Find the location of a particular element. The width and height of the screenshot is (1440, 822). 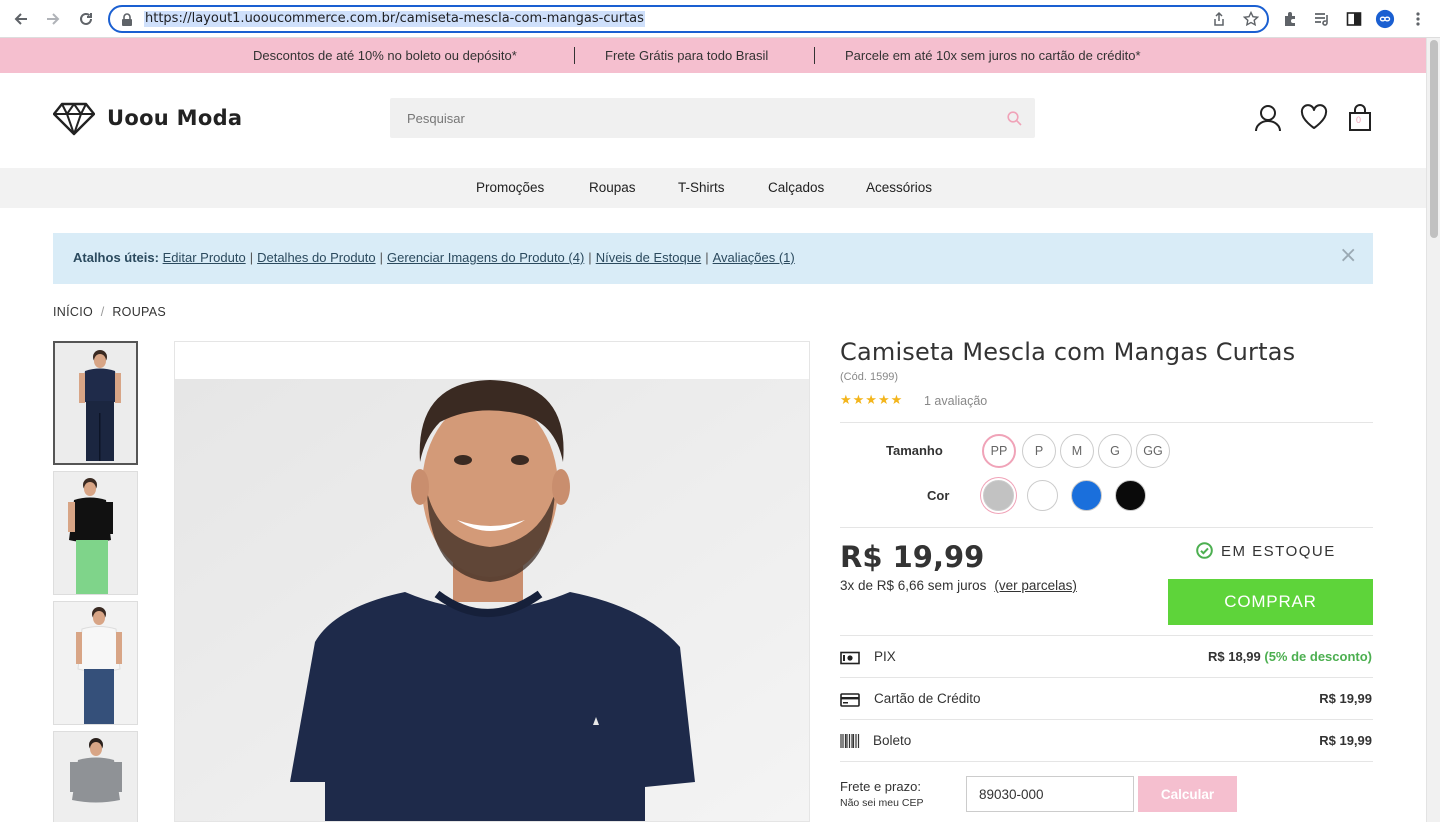

side-panel-icon is located at coordinates (1354, 19).